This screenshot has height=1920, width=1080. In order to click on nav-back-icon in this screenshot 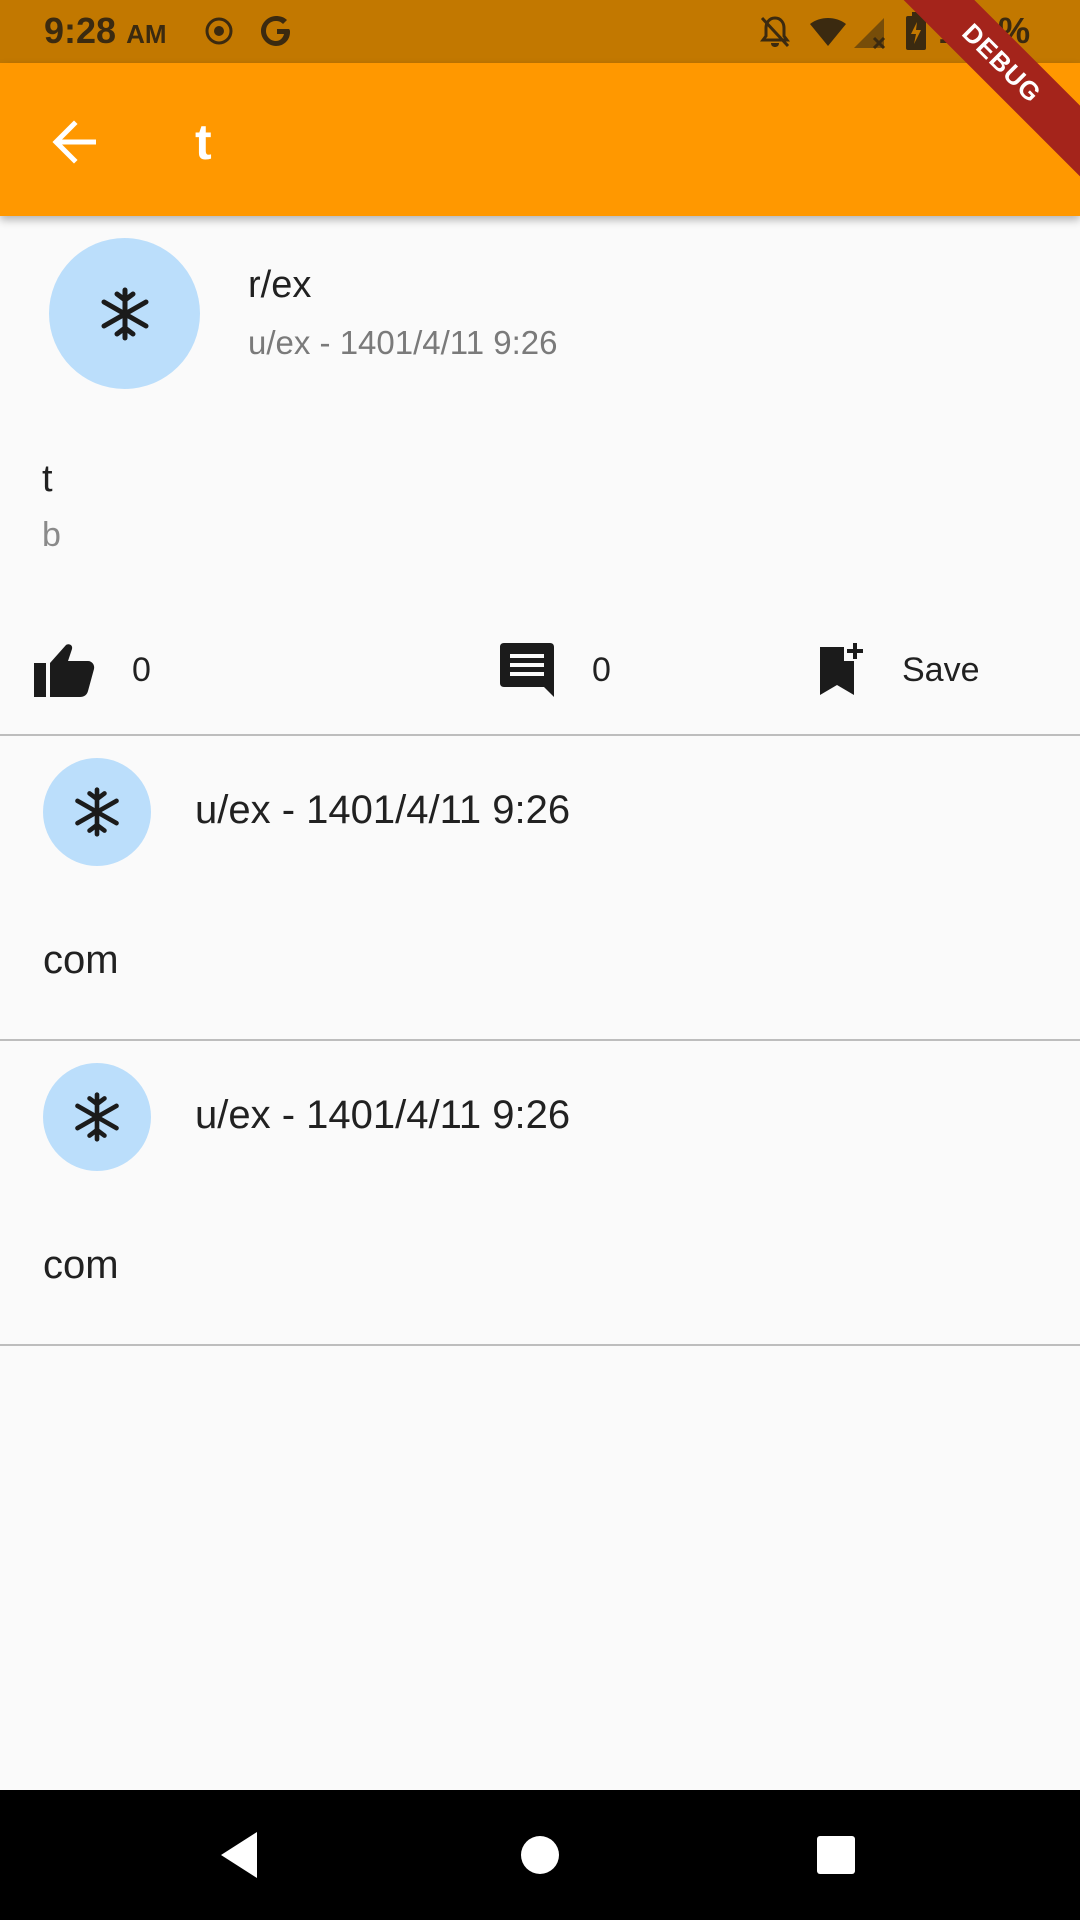, I will do `click(239, 1855)`.